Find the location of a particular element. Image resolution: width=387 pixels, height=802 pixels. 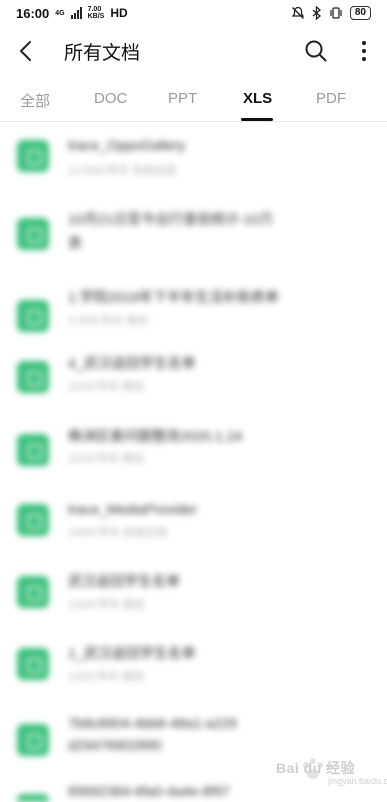

list-item: 4_武汉返回学生名单 11KB 昨天 微信 is located at coordinates (193, 379).